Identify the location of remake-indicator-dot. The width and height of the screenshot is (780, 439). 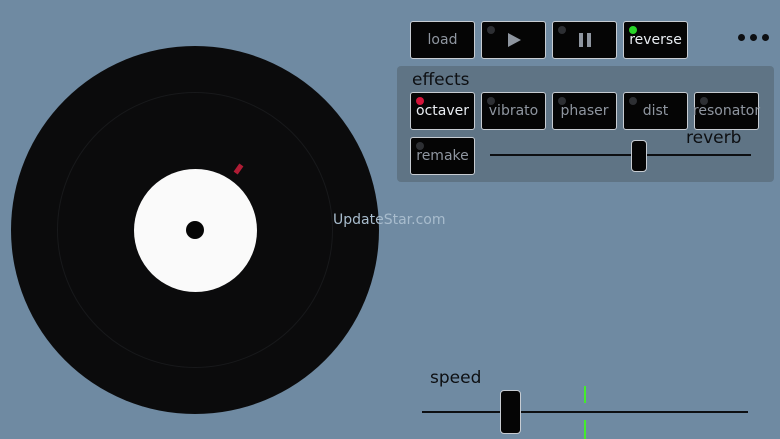
(420, 146).